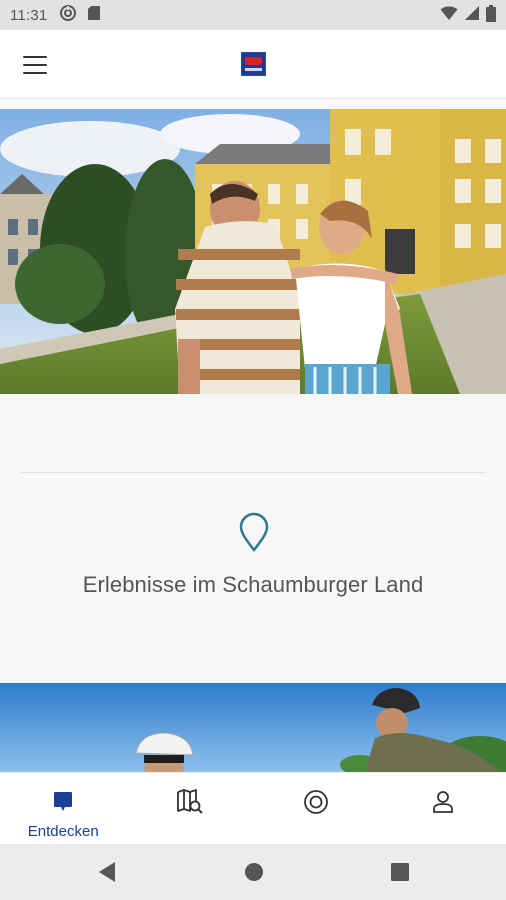 This screenshot has height=900, width=506. What do you see at coordinates (253, 472) in the screenshot?
I see `divider` at bounding box center [253, 472].